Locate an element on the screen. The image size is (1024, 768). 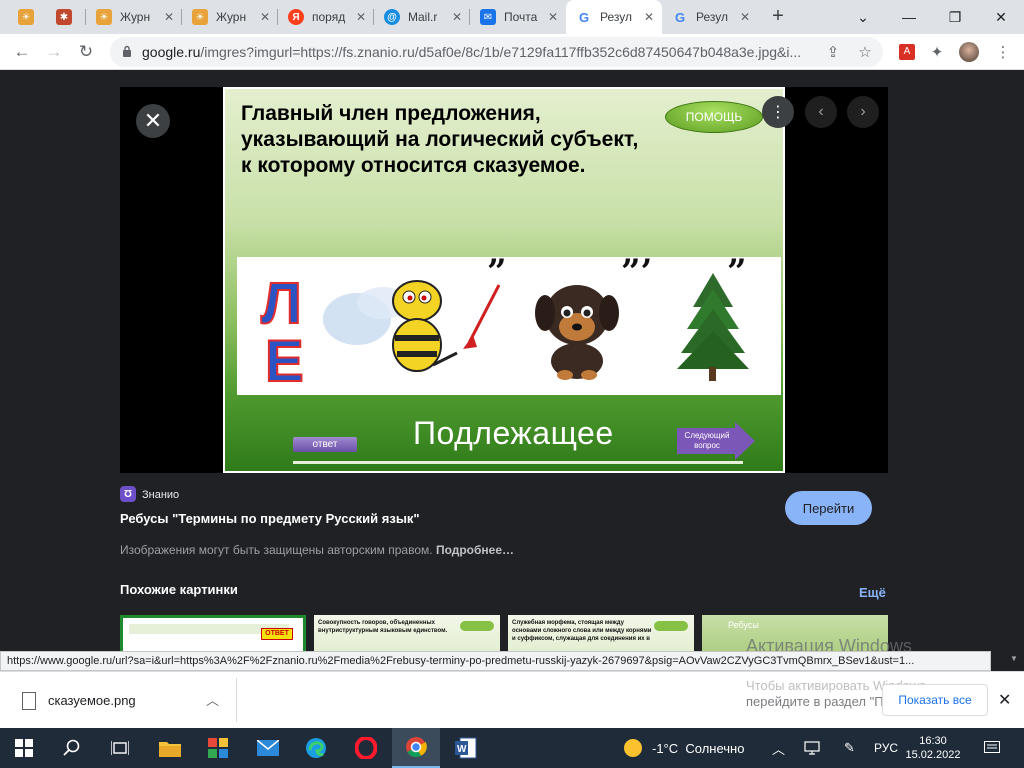
apps-grid-icon is located at coordinates (218, 748).